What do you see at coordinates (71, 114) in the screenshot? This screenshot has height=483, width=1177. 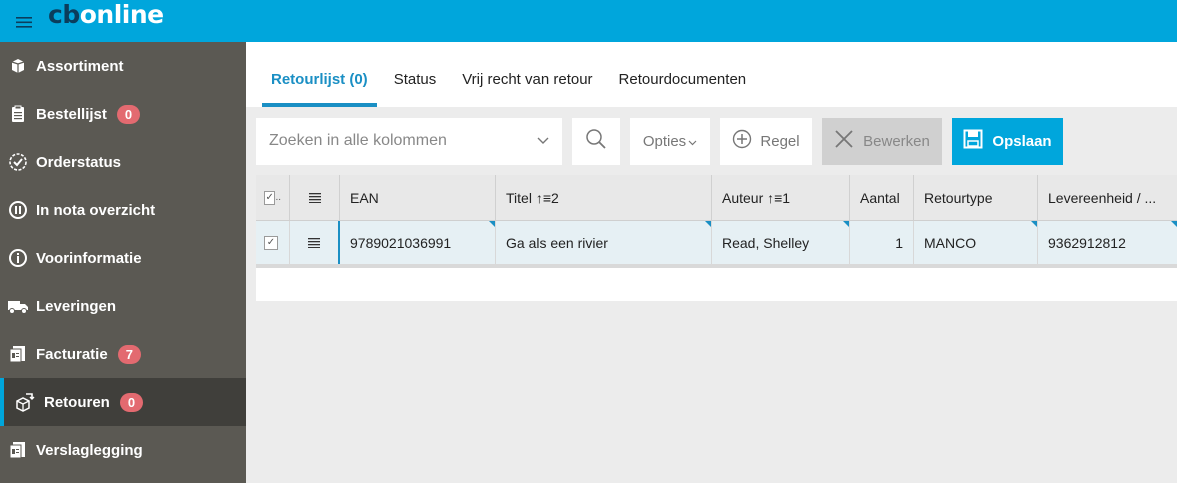 I see `sidebar-item-label: Bestellijst` at bounding box center [71, 114].